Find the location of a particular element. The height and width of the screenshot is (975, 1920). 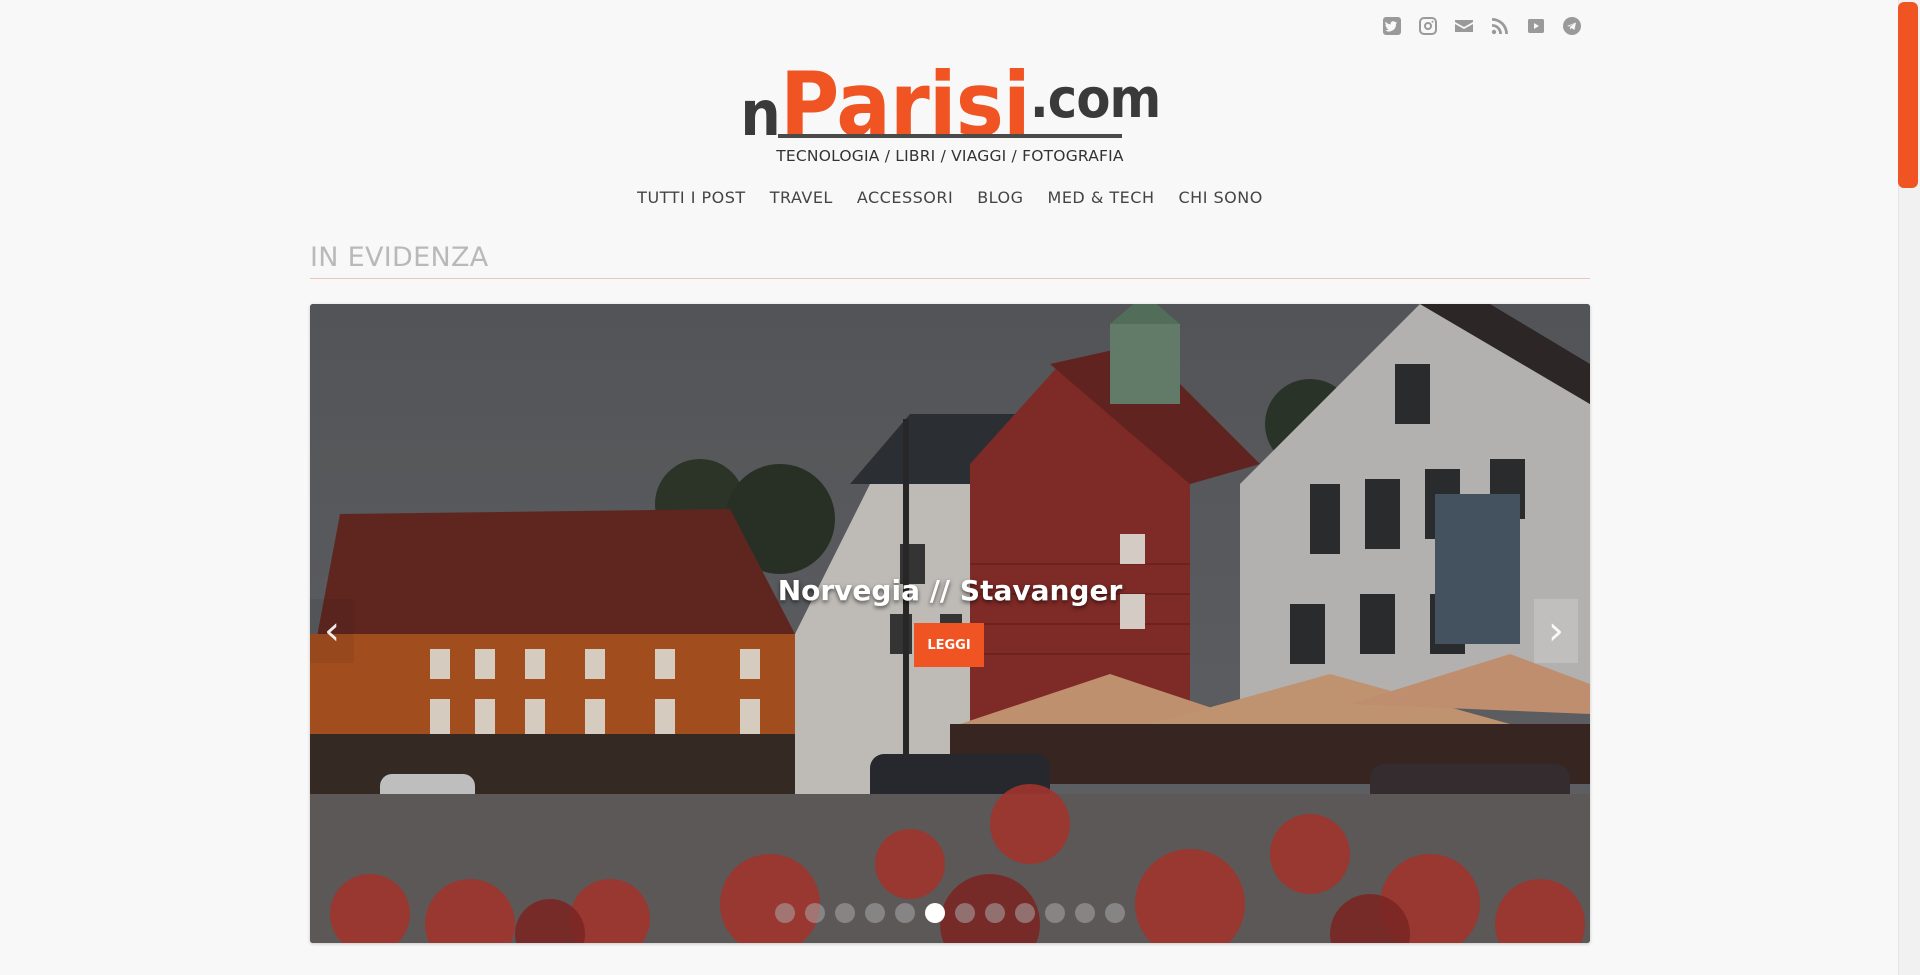

nav-item-med-tech: MED & TECH is located at coordinates (1101, 197).